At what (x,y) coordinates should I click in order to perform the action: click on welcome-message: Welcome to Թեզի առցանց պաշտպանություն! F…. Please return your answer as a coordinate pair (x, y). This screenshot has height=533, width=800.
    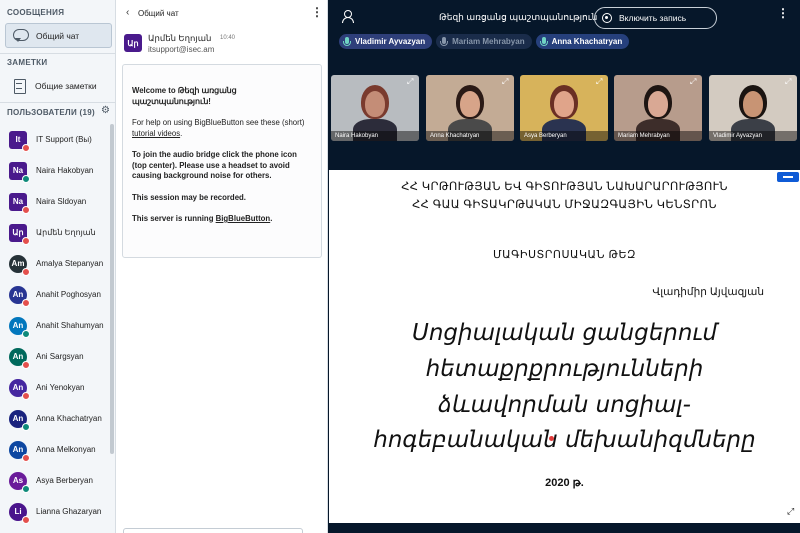
    Looking at the image, I should click on (222, 161).